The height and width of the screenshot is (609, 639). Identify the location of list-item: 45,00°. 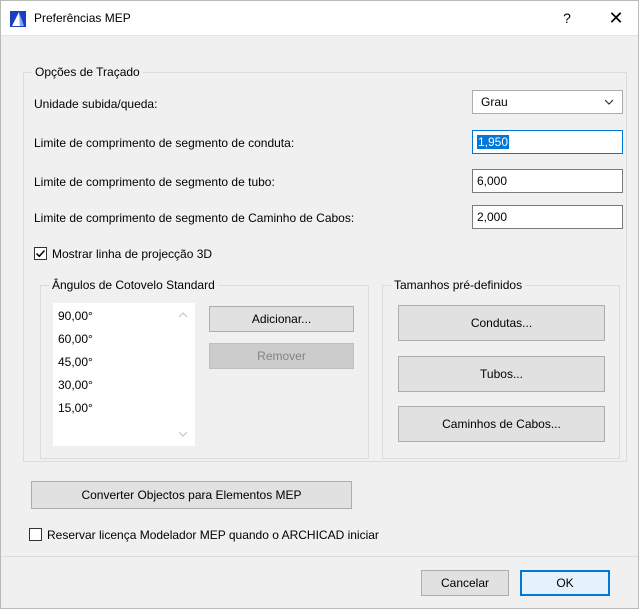
(75, 362).